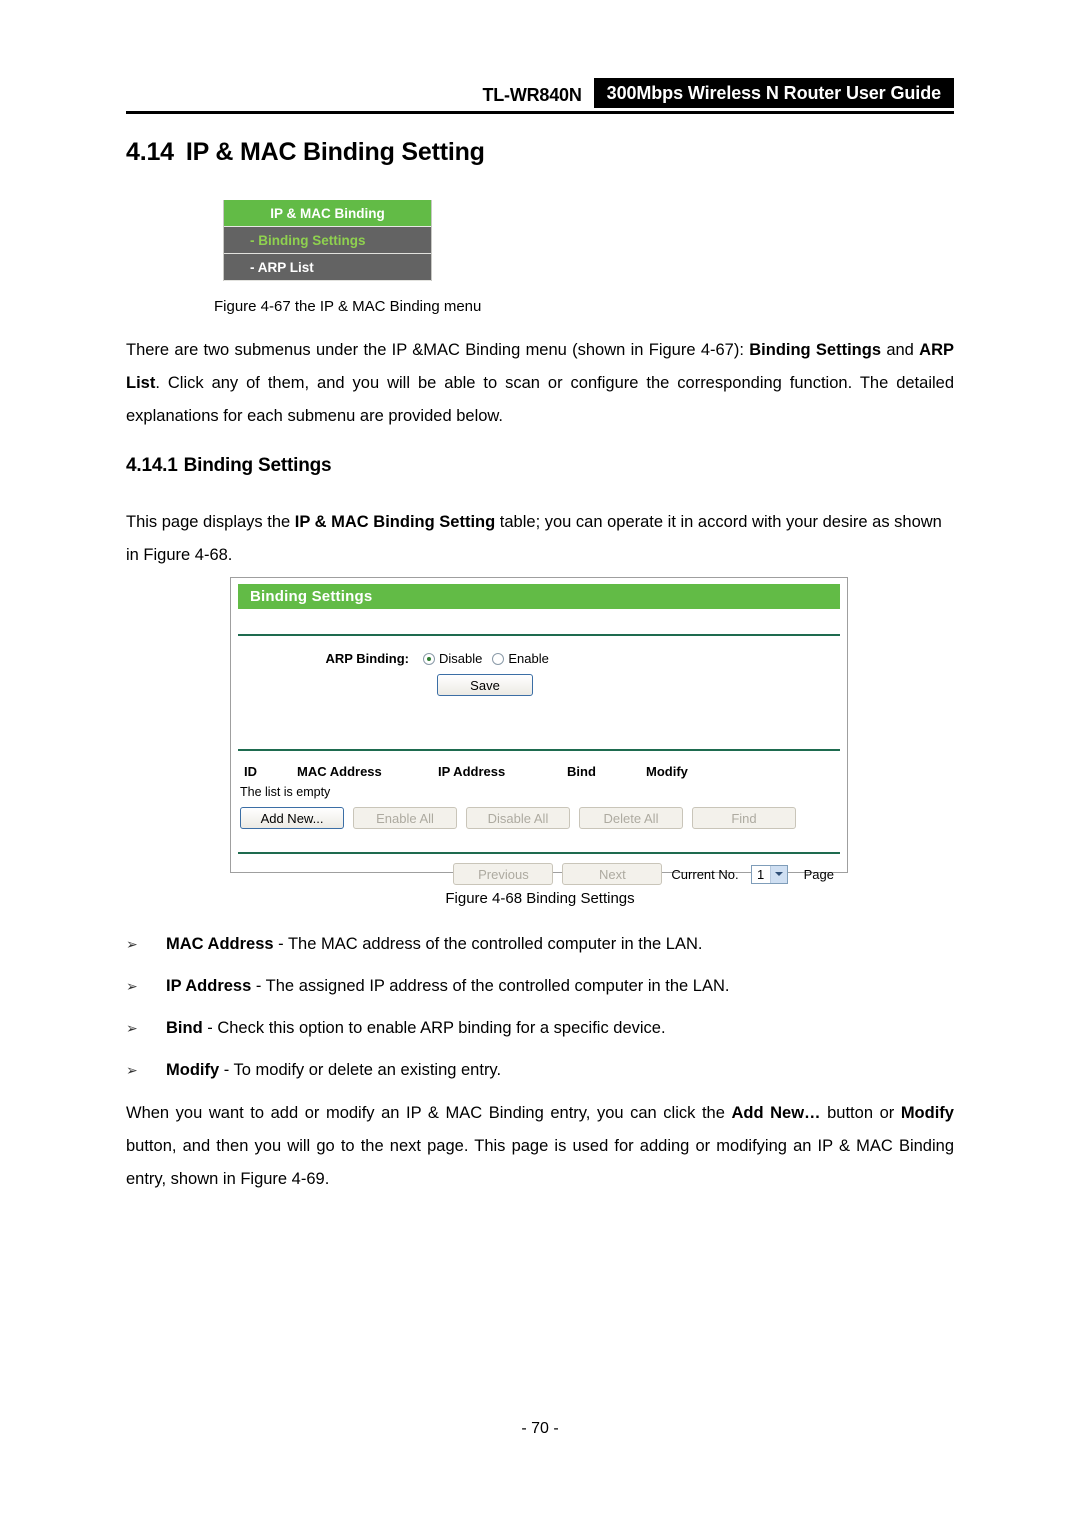  I want to click on arp-binding-label: ARP Binding:, so click(367, 658).